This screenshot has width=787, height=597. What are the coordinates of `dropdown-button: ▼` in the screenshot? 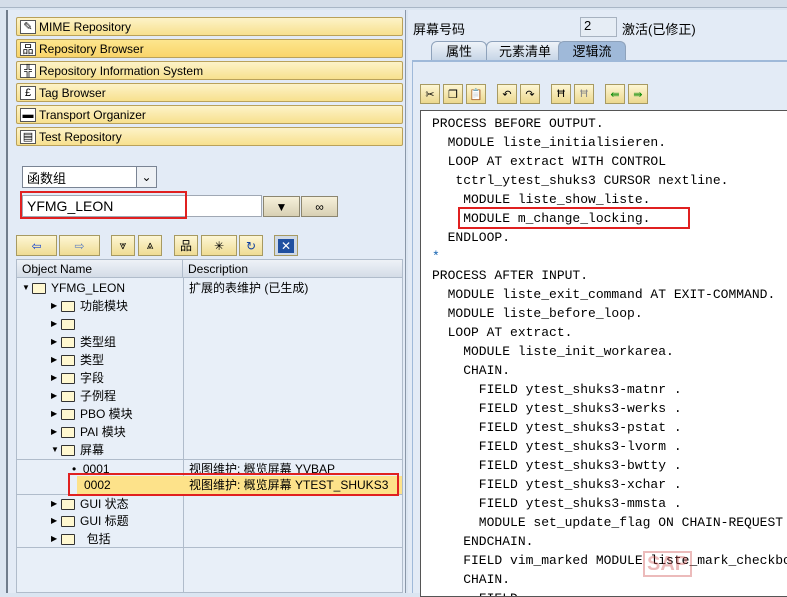 It's located at (281, 206).